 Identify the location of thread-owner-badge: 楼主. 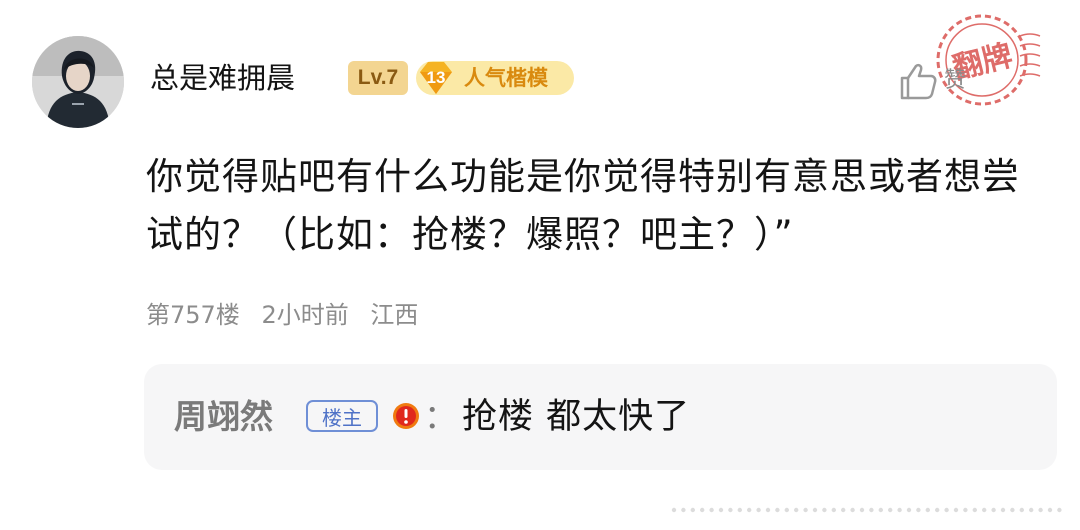
(342, 416).